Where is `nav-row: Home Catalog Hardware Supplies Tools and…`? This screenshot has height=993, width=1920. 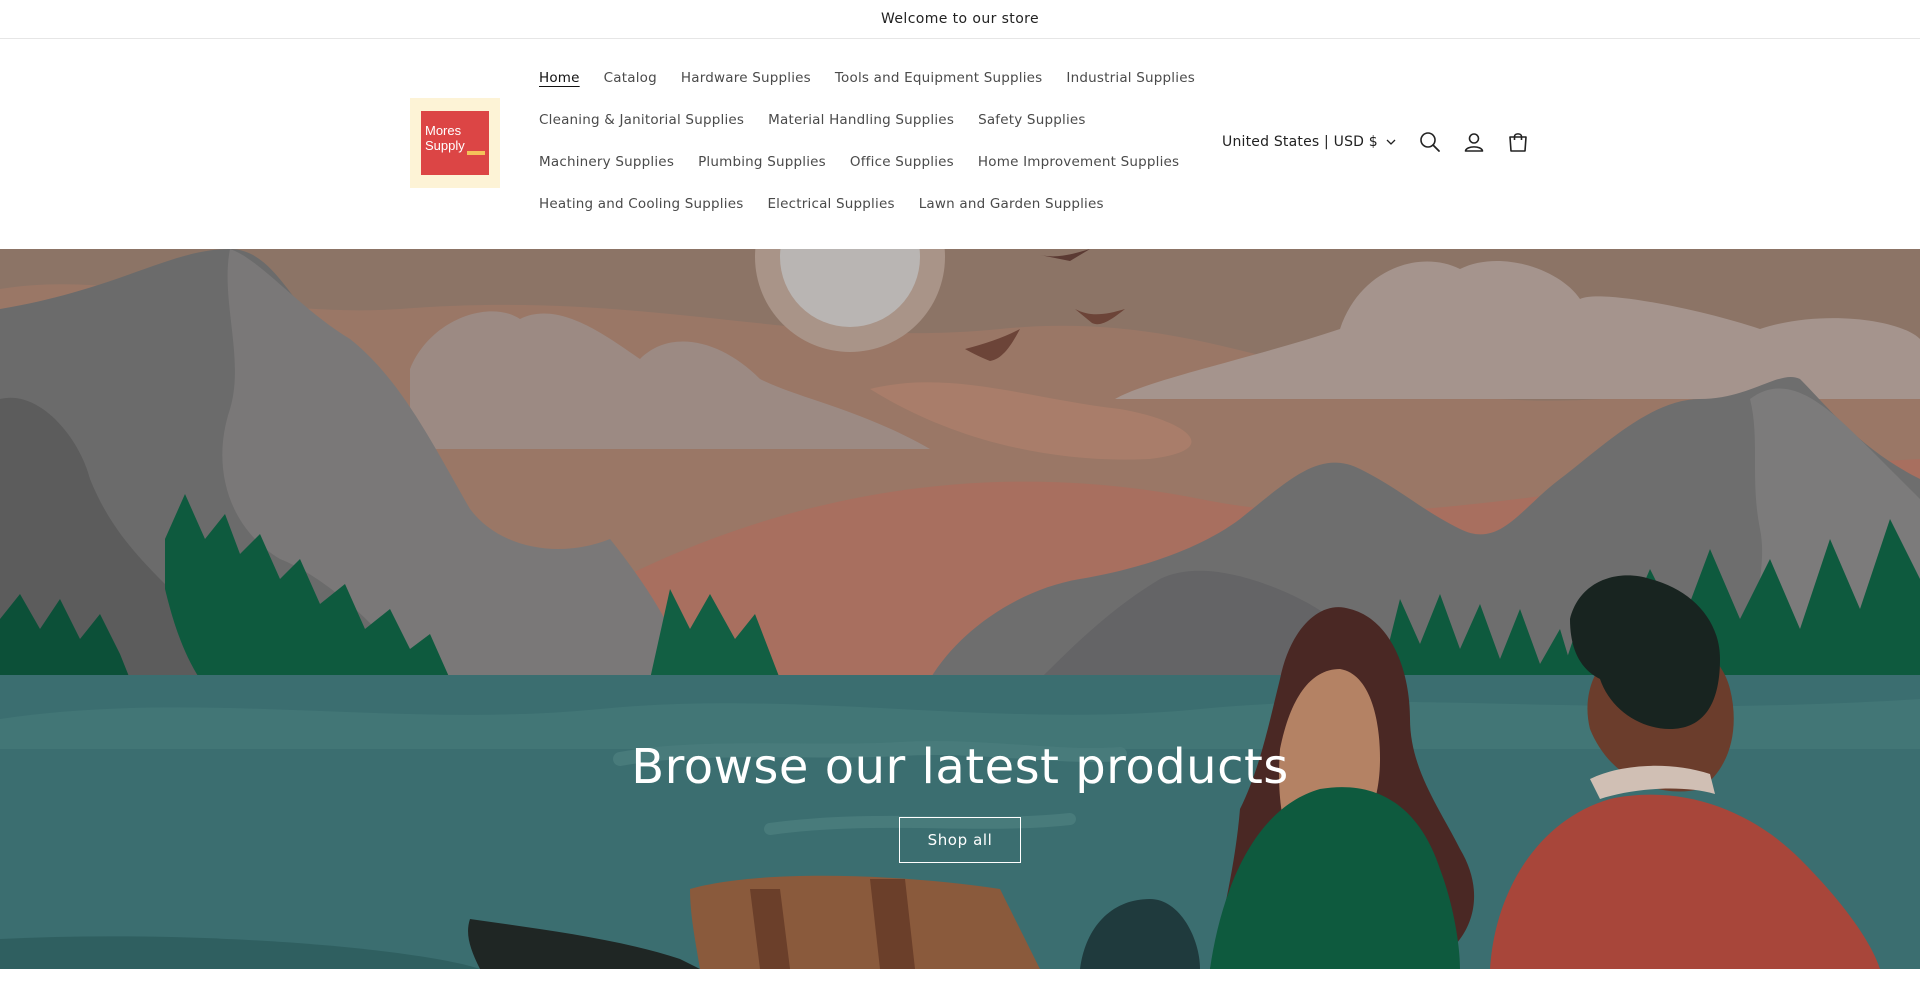
nav-row: Home Catalog Hardware Supplies Tools and… is located at coordinates (867, 78).